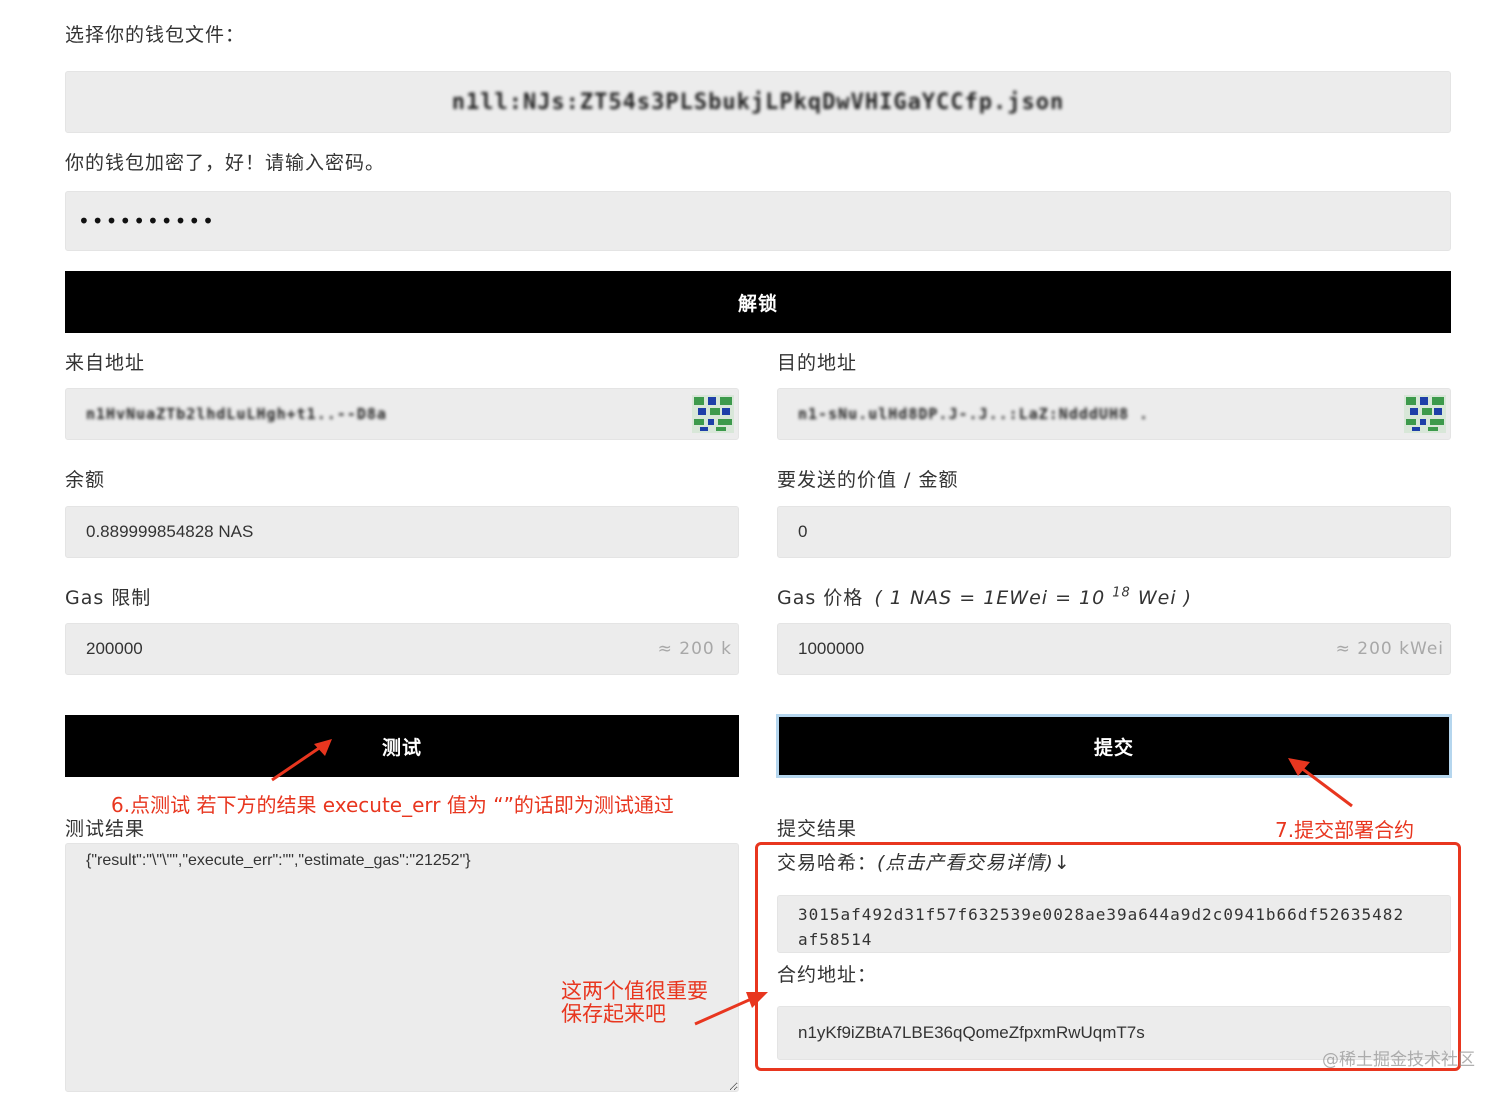  What do you see at coordinates (831, 648) in the screenshot?
I see `gas-price-value: 1000000` at bounding box center [831, 648].